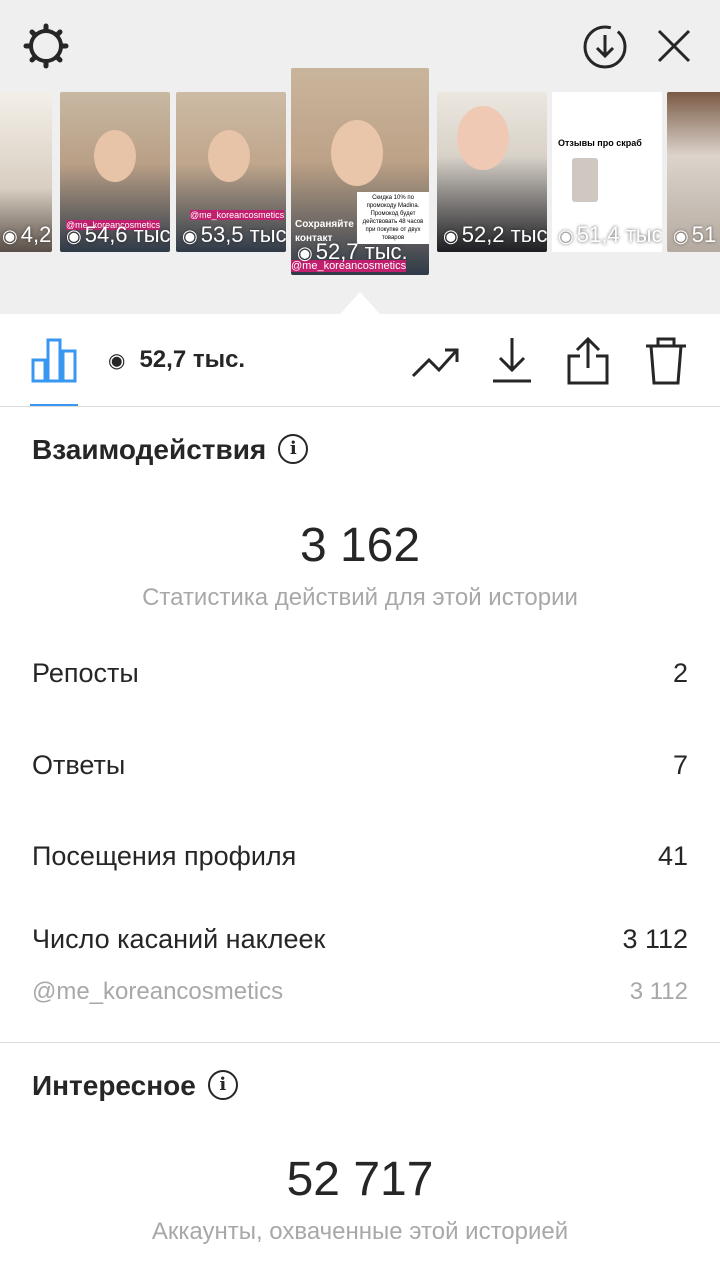 This screenshot has width=720, height=1280. Describe the element at coordinates (237, 215) in the screenshot. I see `sticker-label: @me_koreancosmetics` at that location.